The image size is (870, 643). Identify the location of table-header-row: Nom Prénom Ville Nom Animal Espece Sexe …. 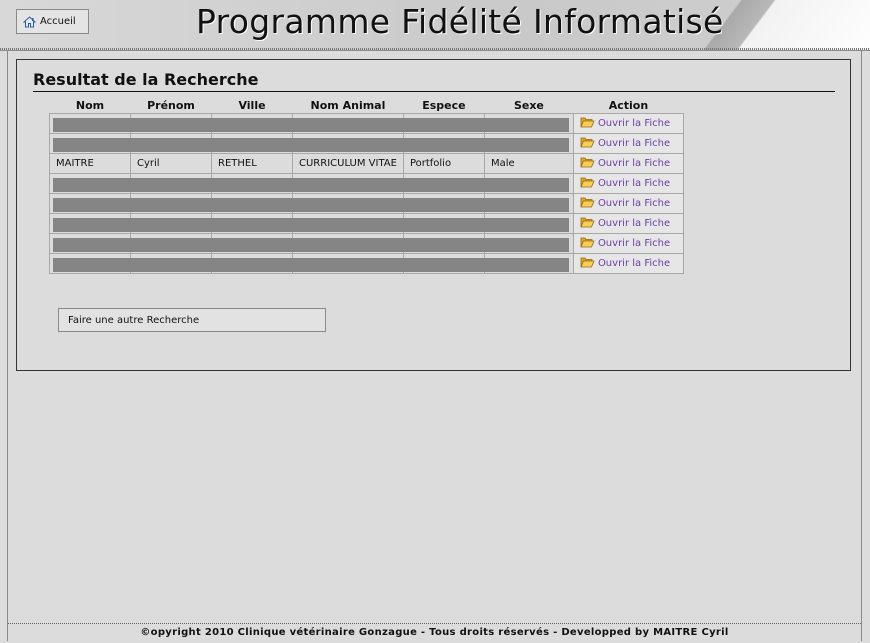
(367, 105).